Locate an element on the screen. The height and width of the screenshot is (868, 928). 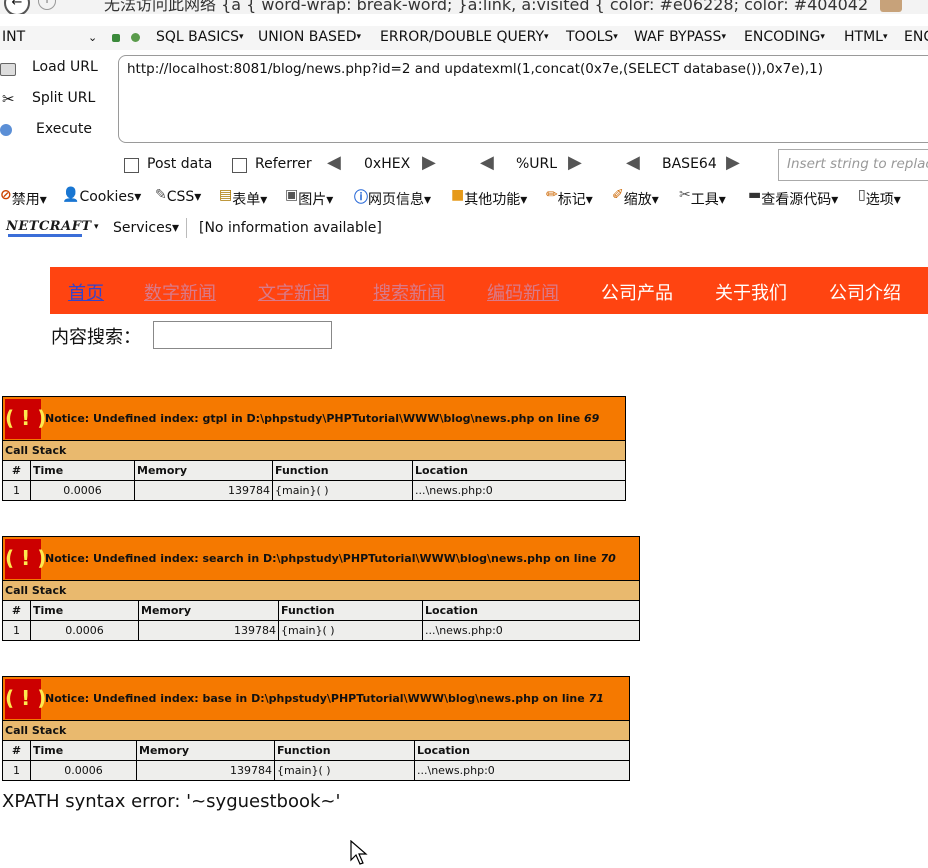
menu-union-based: UNION BASED▾ is located at coordinates (309, 37).